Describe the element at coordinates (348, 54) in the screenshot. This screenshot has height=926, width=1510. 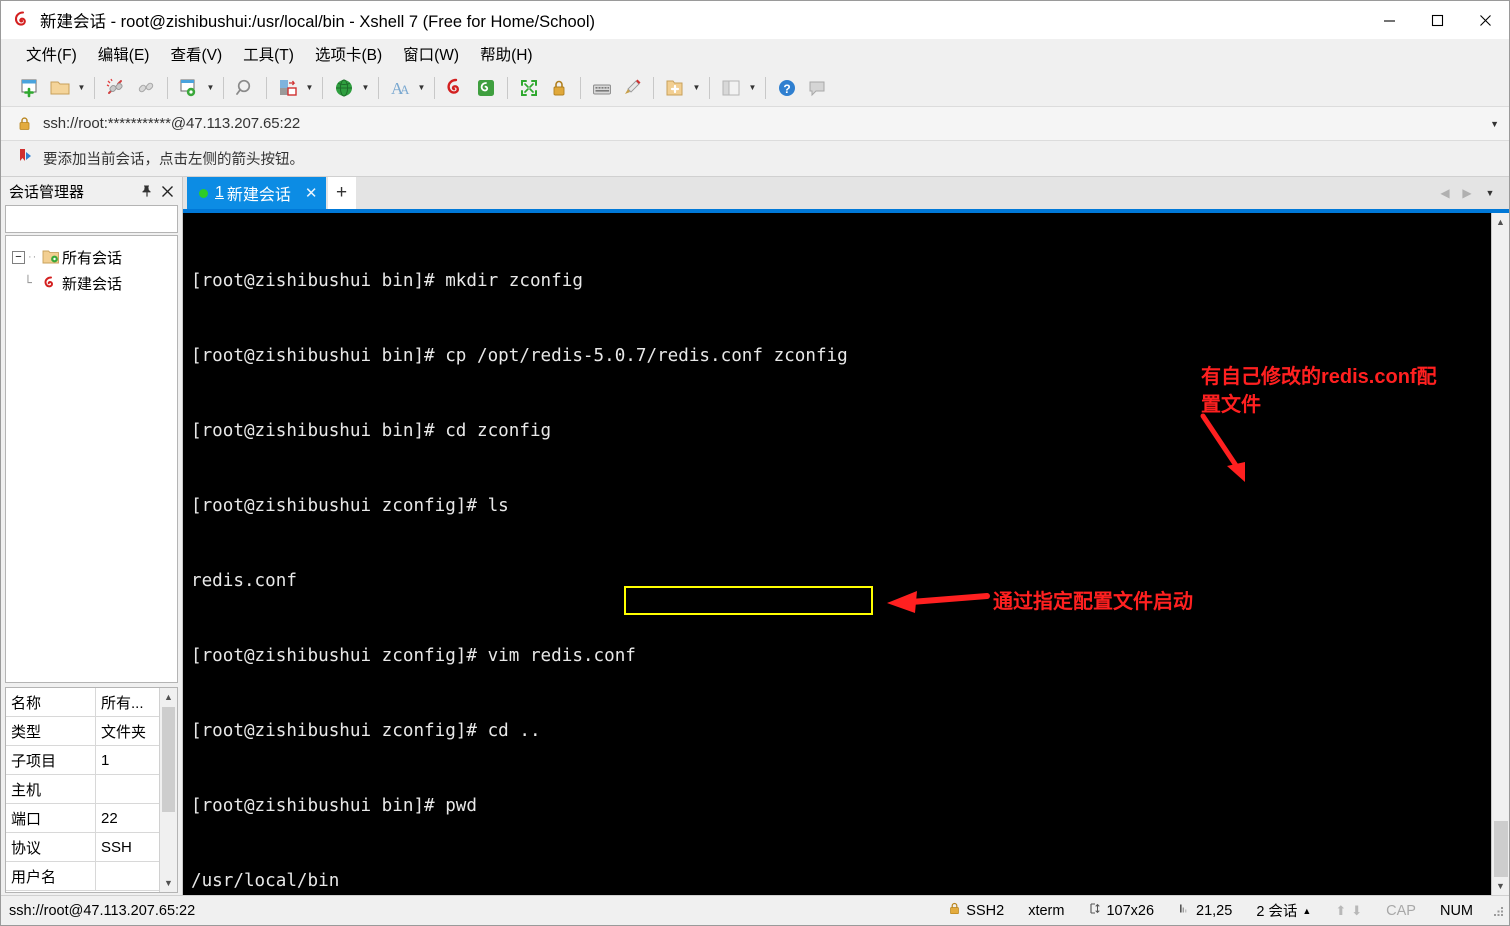
I see `menu-tabs: 选项卡(B)` at that location.